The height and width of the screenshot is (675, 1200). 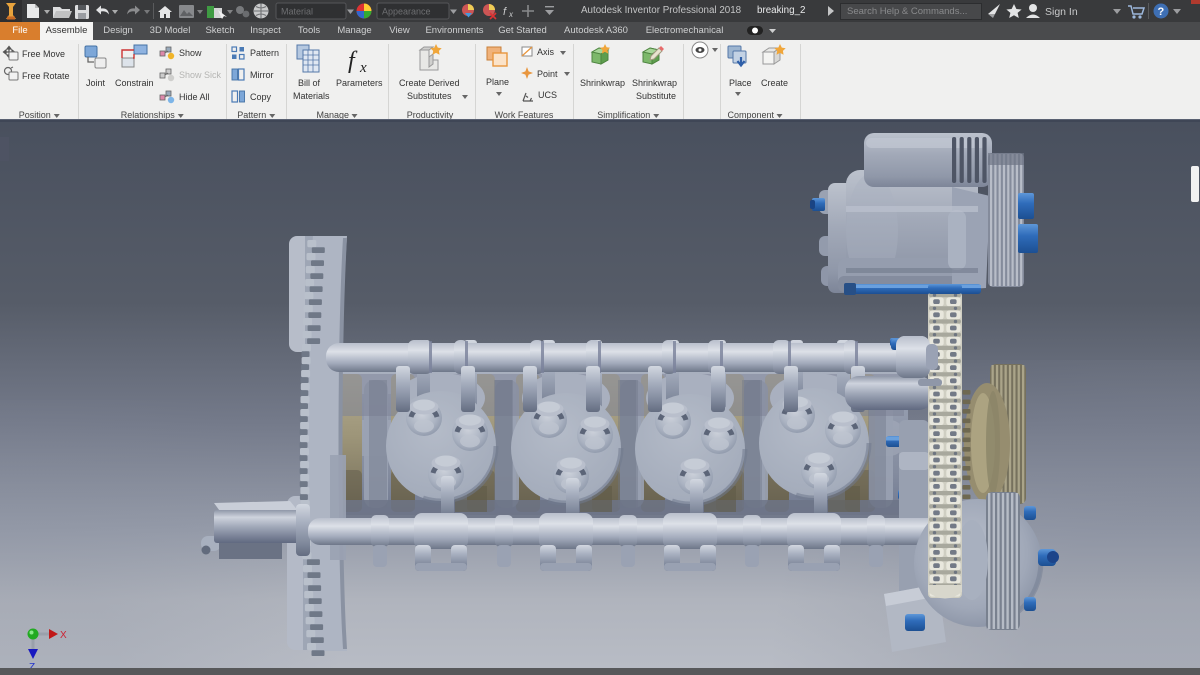 I want to click on svg-text: X, so click(x=63, y=635).